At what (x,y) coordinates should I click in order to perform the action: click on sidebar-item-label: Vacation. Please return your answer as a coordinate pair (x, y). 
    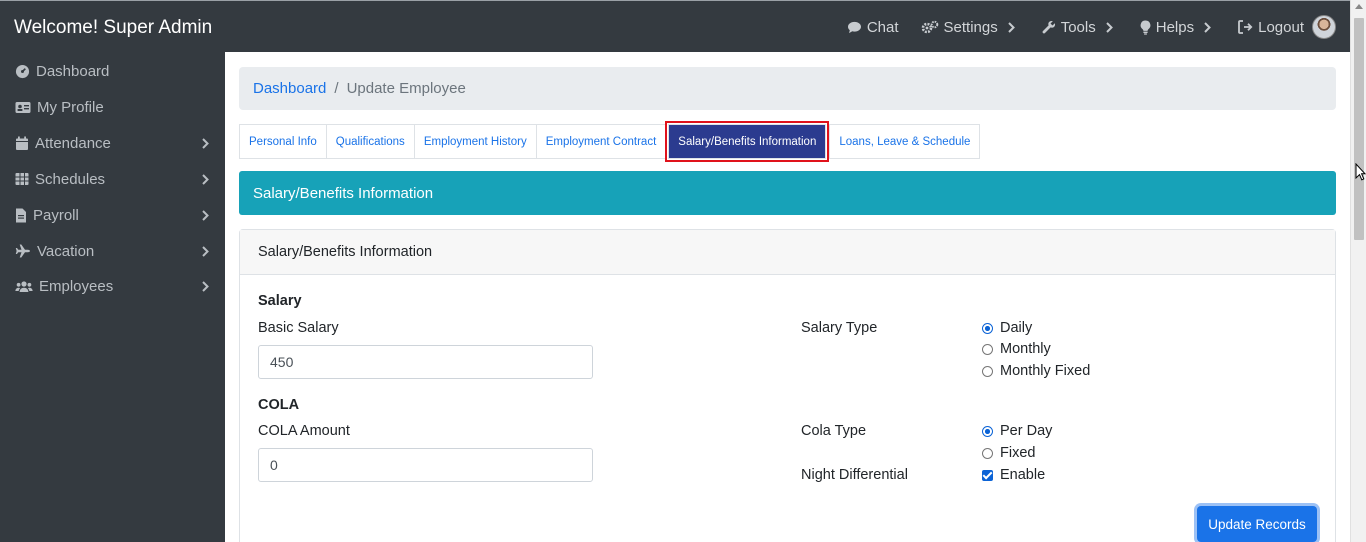
    Looking at the image, I should click on (66, 251).